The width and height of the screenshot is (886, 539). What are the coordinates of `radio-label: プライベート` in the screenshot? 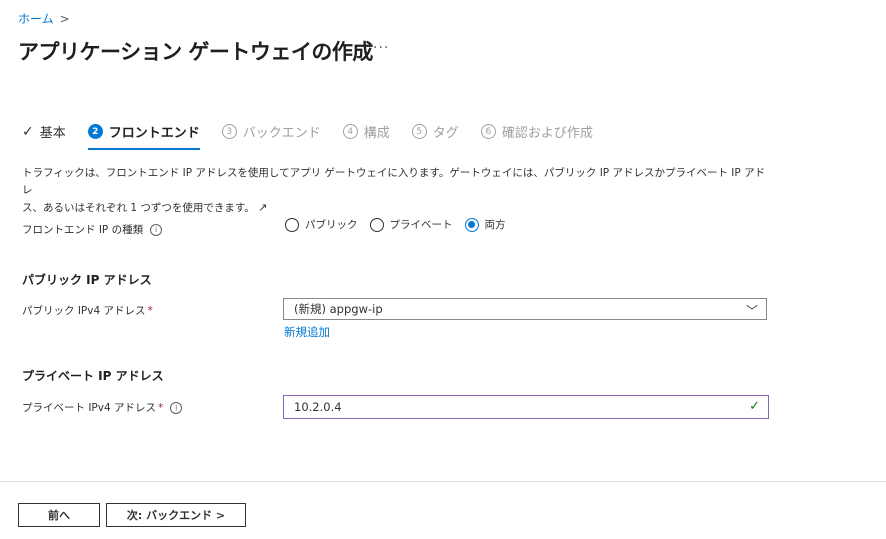 It's located at (421, 225).